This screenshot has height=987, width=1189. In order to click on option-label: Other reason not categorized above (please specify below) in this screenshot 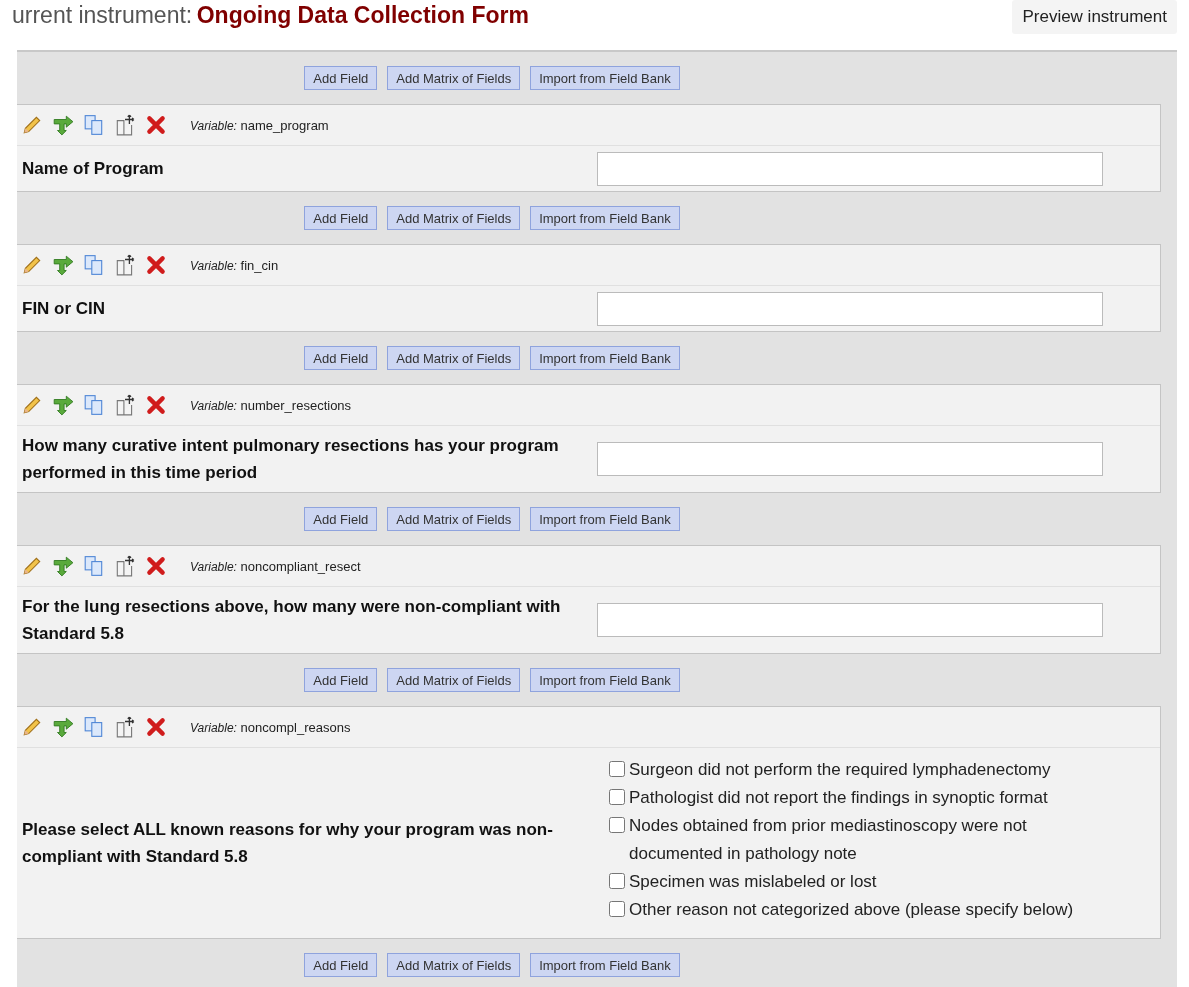, I will do `click(851, 910)`.